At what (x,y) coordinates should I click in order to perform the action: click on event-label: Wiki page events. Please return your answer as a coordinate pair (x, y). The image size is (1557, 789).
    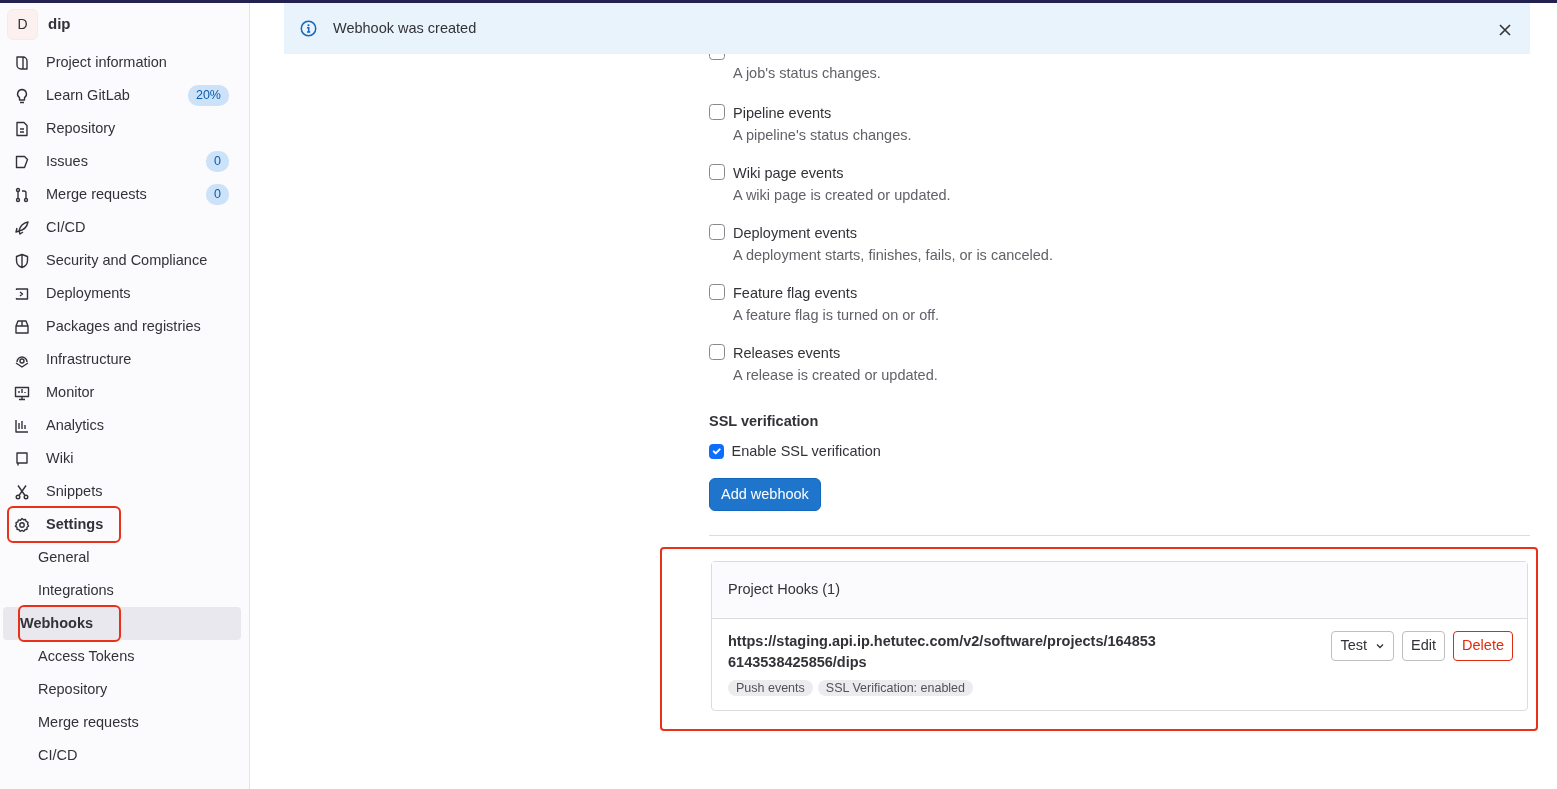
    Looking at the image, I should click on (789, 173).